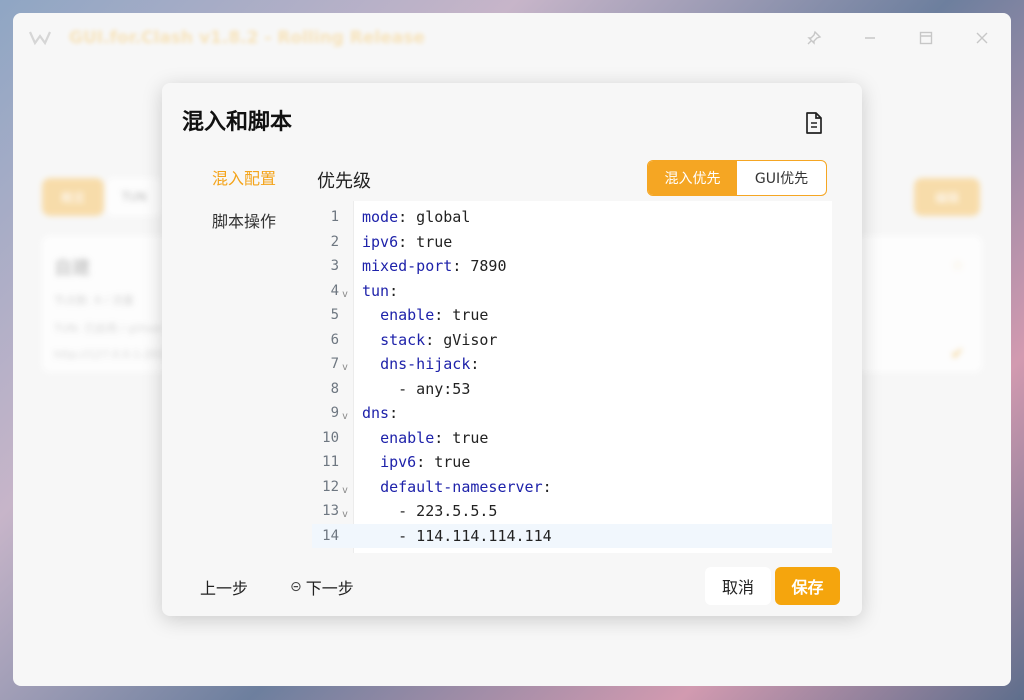 This screenshot has width=1024, height=700. Describe the element at coordinates (434, 217) in the screenshot. I see `yaml-value: : global` at that location.